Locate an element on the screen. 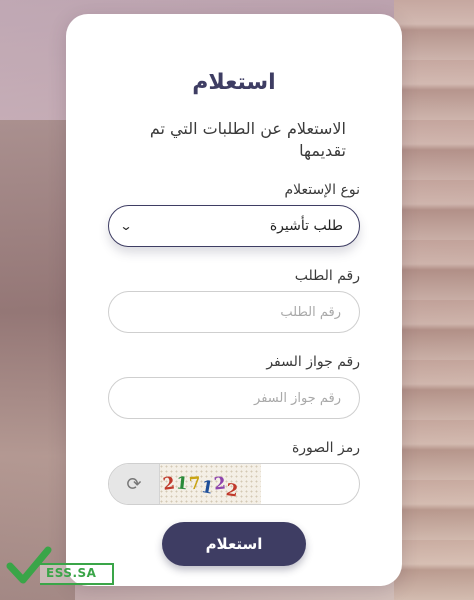  watermark-text: ESS.SA is located at coordinates (71, 573).